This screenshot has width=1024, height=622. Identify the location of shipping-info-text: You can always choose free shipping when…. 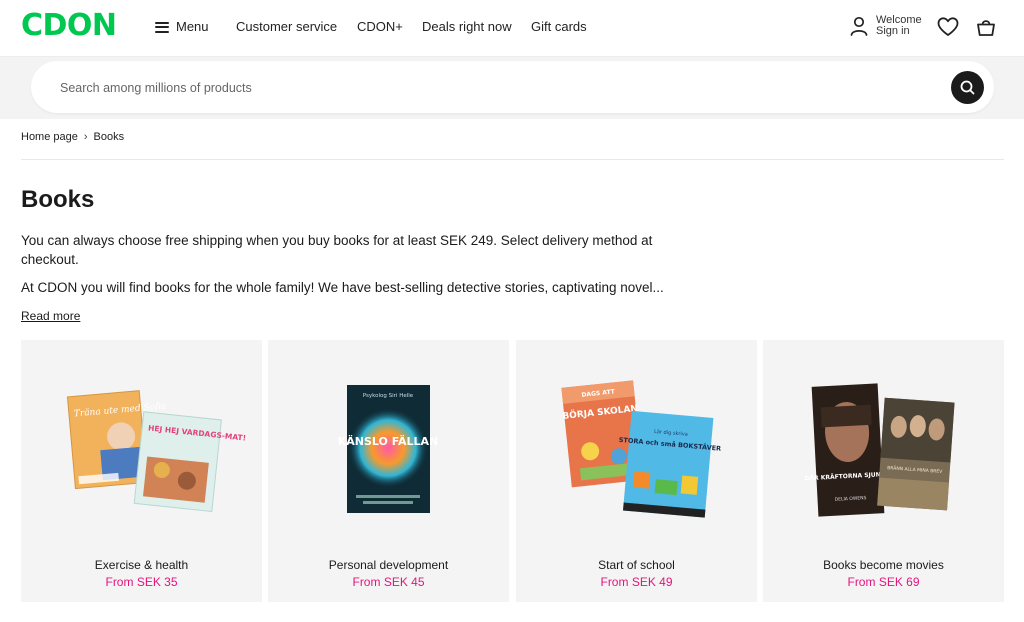
(337, 250).